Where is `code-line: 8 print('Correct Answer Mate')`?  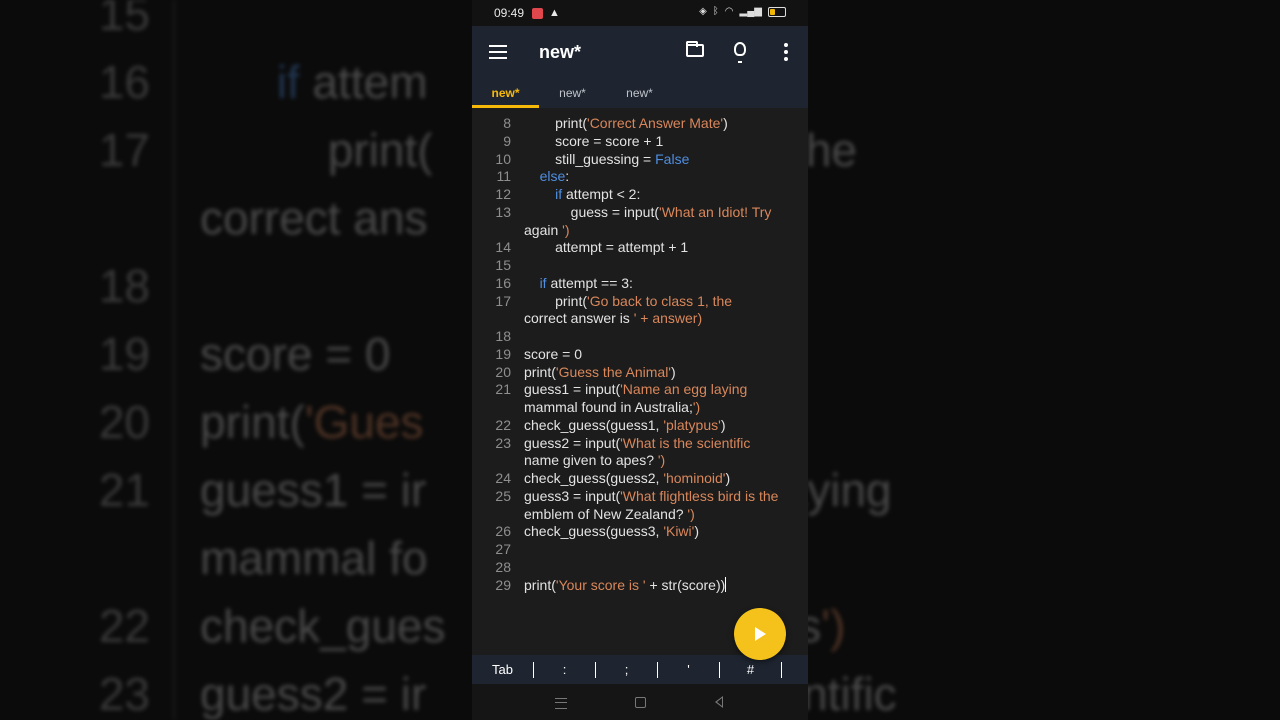 code-line: 8 print('Correct Answer Mate') is located at coordinates (640, 123).